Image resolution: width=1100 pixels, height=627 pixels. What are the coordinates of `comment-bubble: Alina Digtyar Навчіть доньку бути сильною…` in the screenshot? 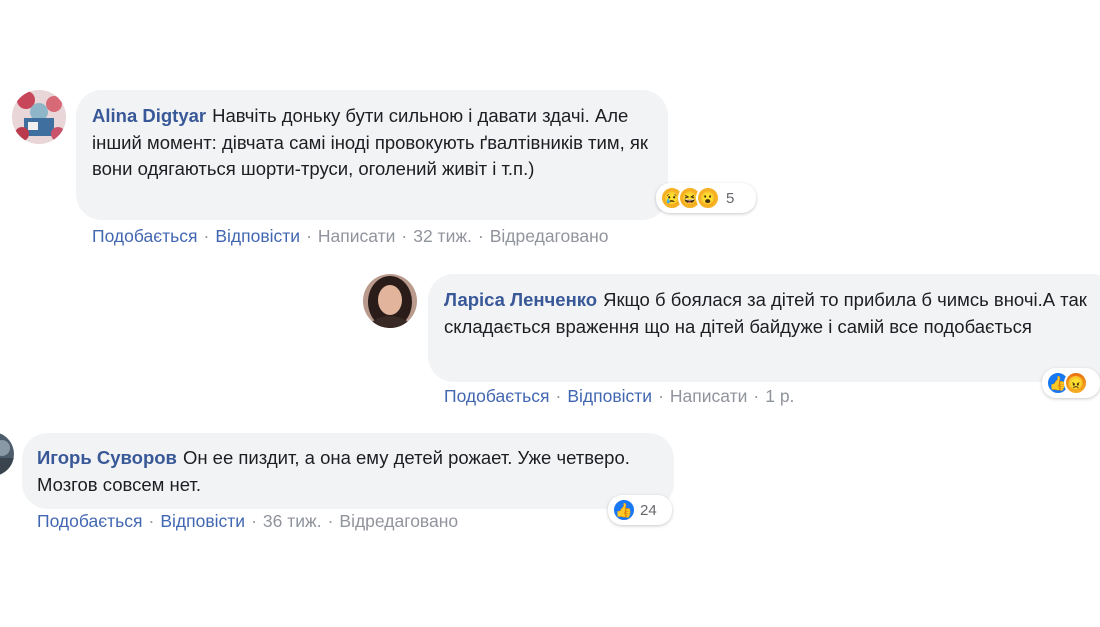 It's located at (372, 155).